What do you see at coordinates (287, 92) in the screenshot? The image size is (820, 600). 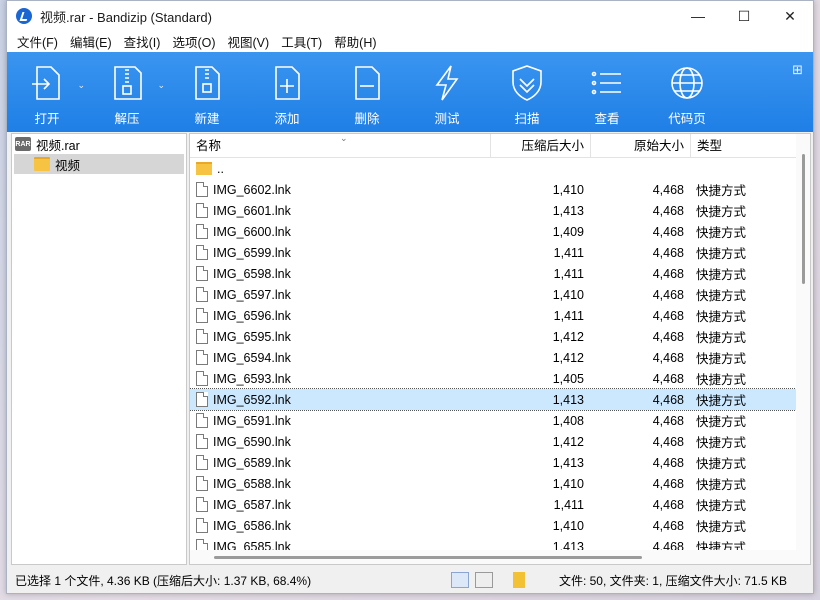 I see `toolbar-add-button: 添加` at bounding box center [287, 92].